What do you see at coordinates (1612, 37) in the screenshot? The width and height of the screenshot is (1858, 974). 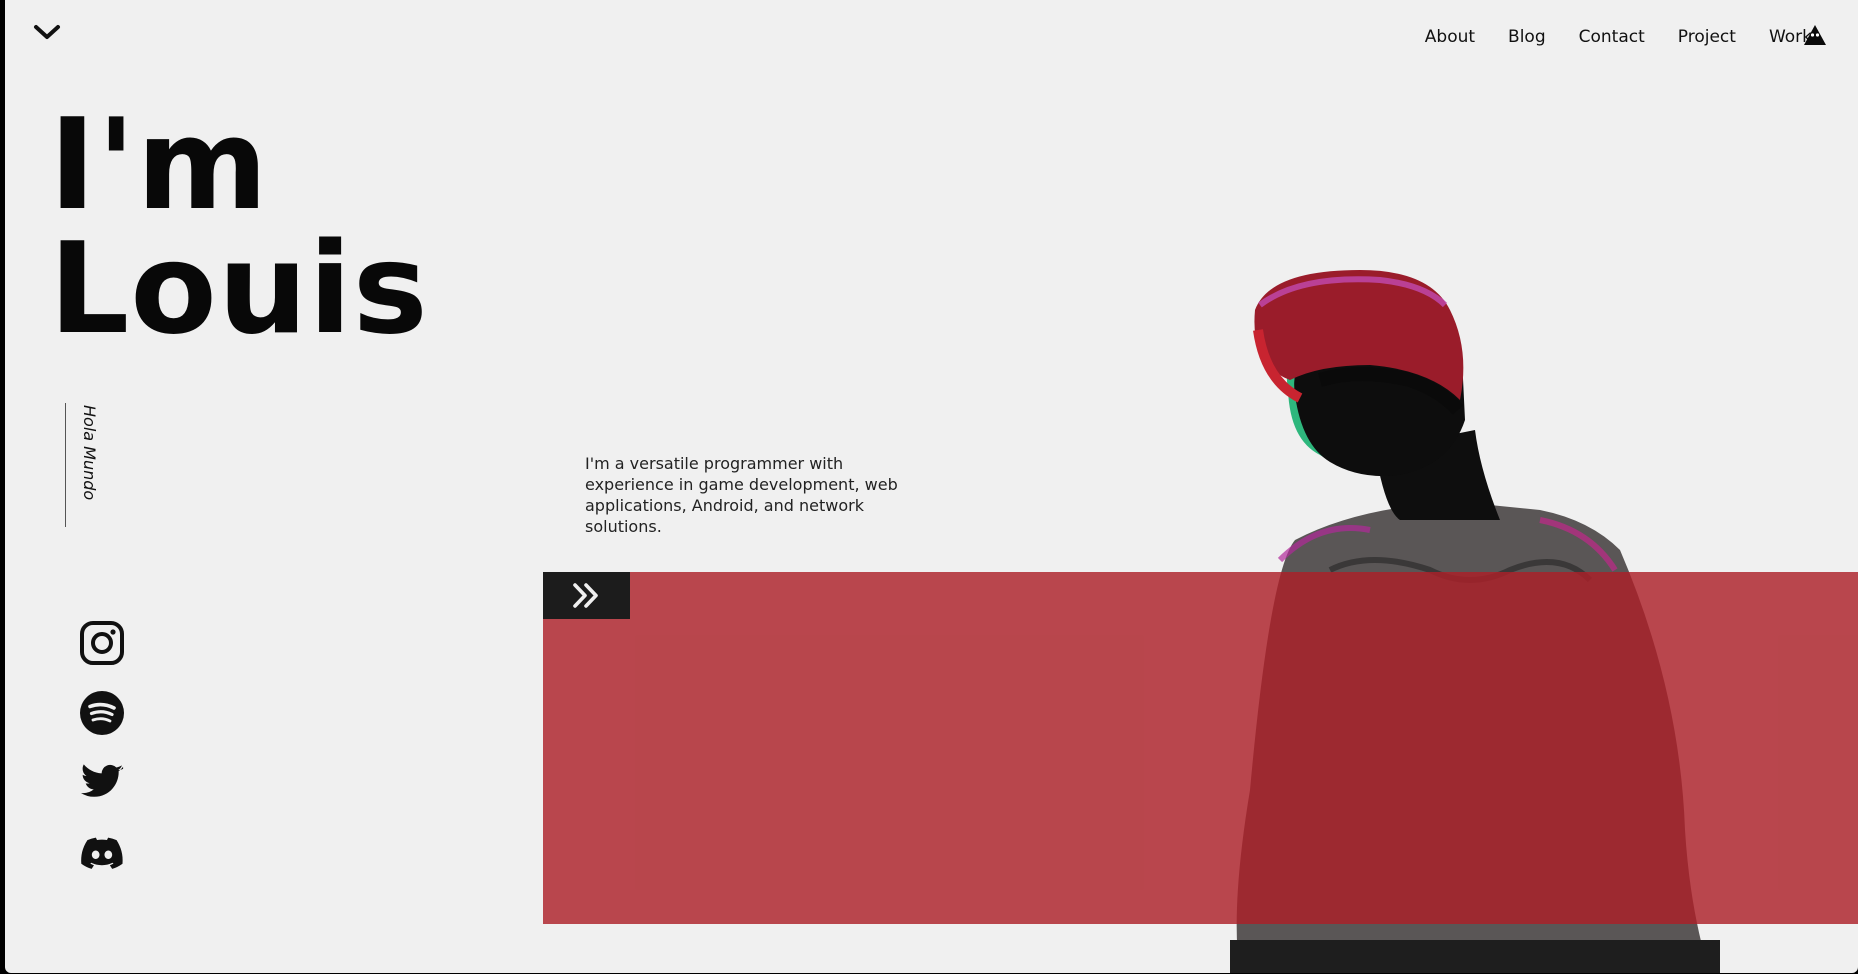 I see `nav-contact: Contact` at bounding box center [1612, 37].